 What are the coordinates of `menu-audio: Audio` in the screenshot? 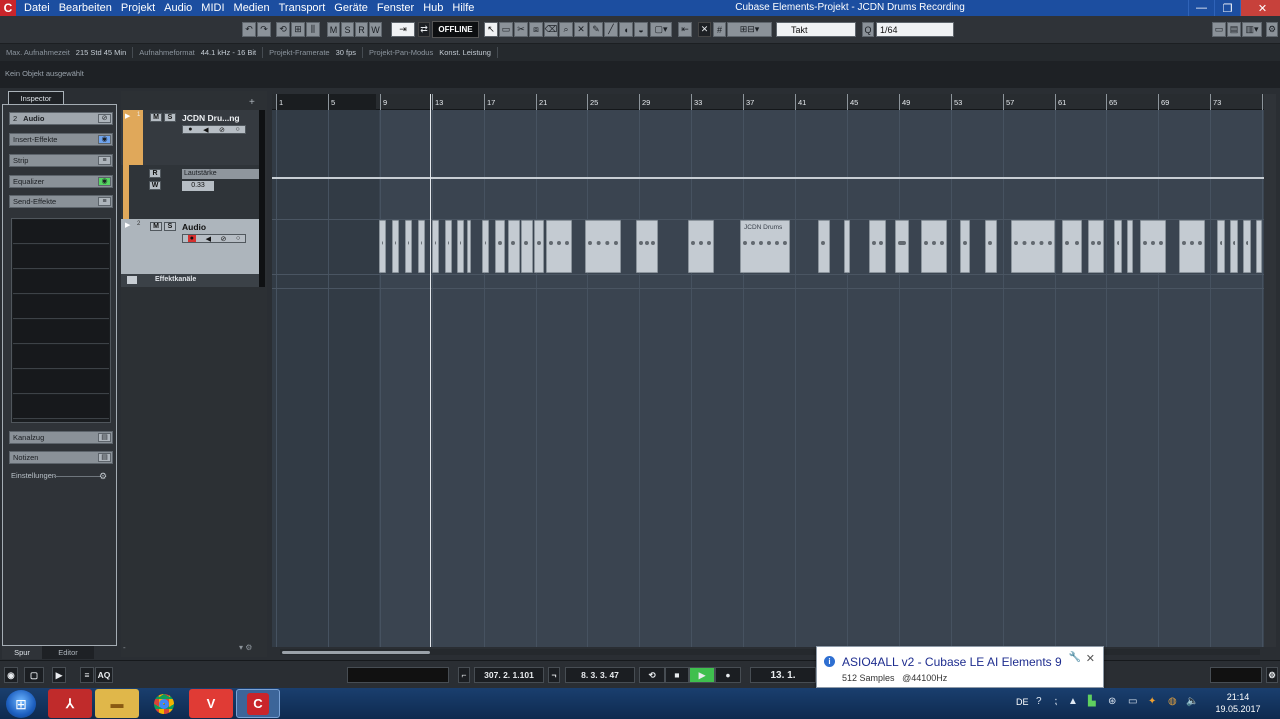 It's located at (178, 8).